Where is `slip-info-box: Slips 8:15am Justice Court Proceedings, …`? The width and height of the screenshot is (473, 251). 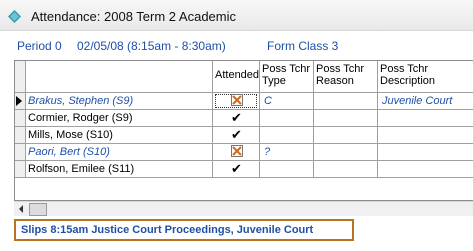
slip-info-box: Slips 8:15am Justice Court Proceedings, … is located at coordinates (184, 230).